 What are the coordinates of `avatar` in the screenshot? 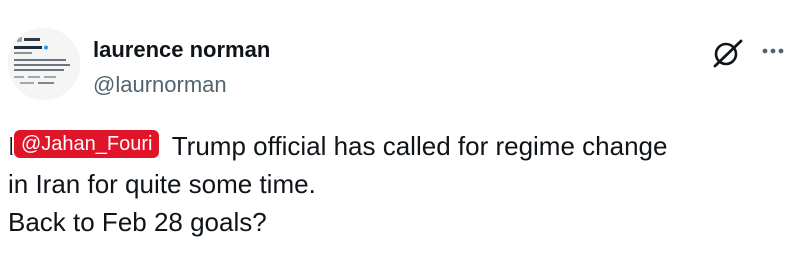 It's located at (44, 64).